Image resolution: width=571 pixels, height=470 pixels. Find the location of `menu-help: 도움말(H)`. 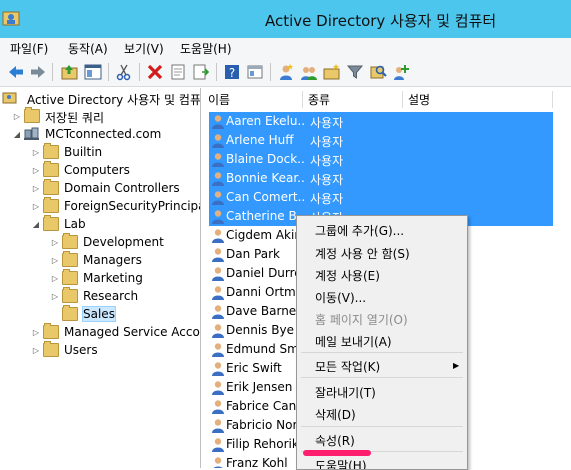

menu-help: 도움말(H) is located at coordinates (206, 48).